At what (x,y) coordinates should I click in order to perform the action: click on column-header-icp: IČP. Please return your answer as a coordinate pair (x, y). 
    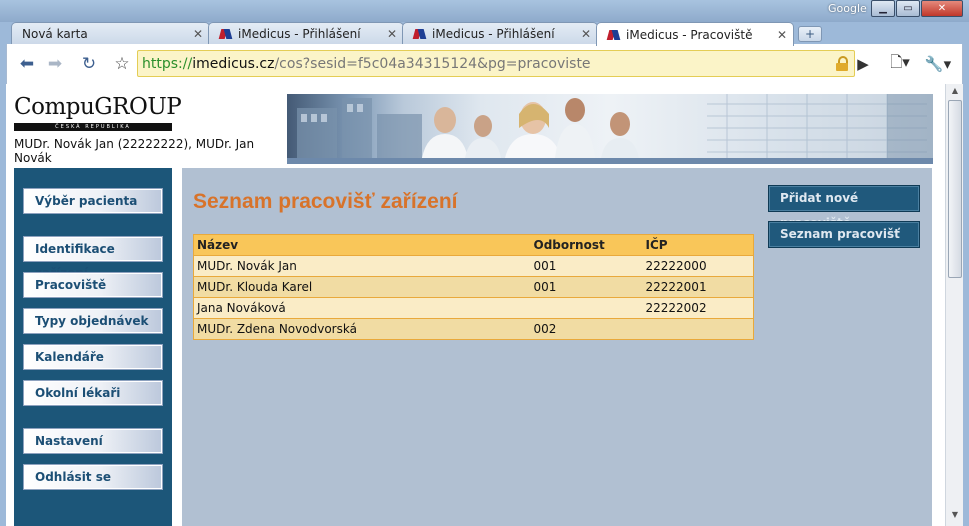
    Looking at the image, I should click on (698, 245).